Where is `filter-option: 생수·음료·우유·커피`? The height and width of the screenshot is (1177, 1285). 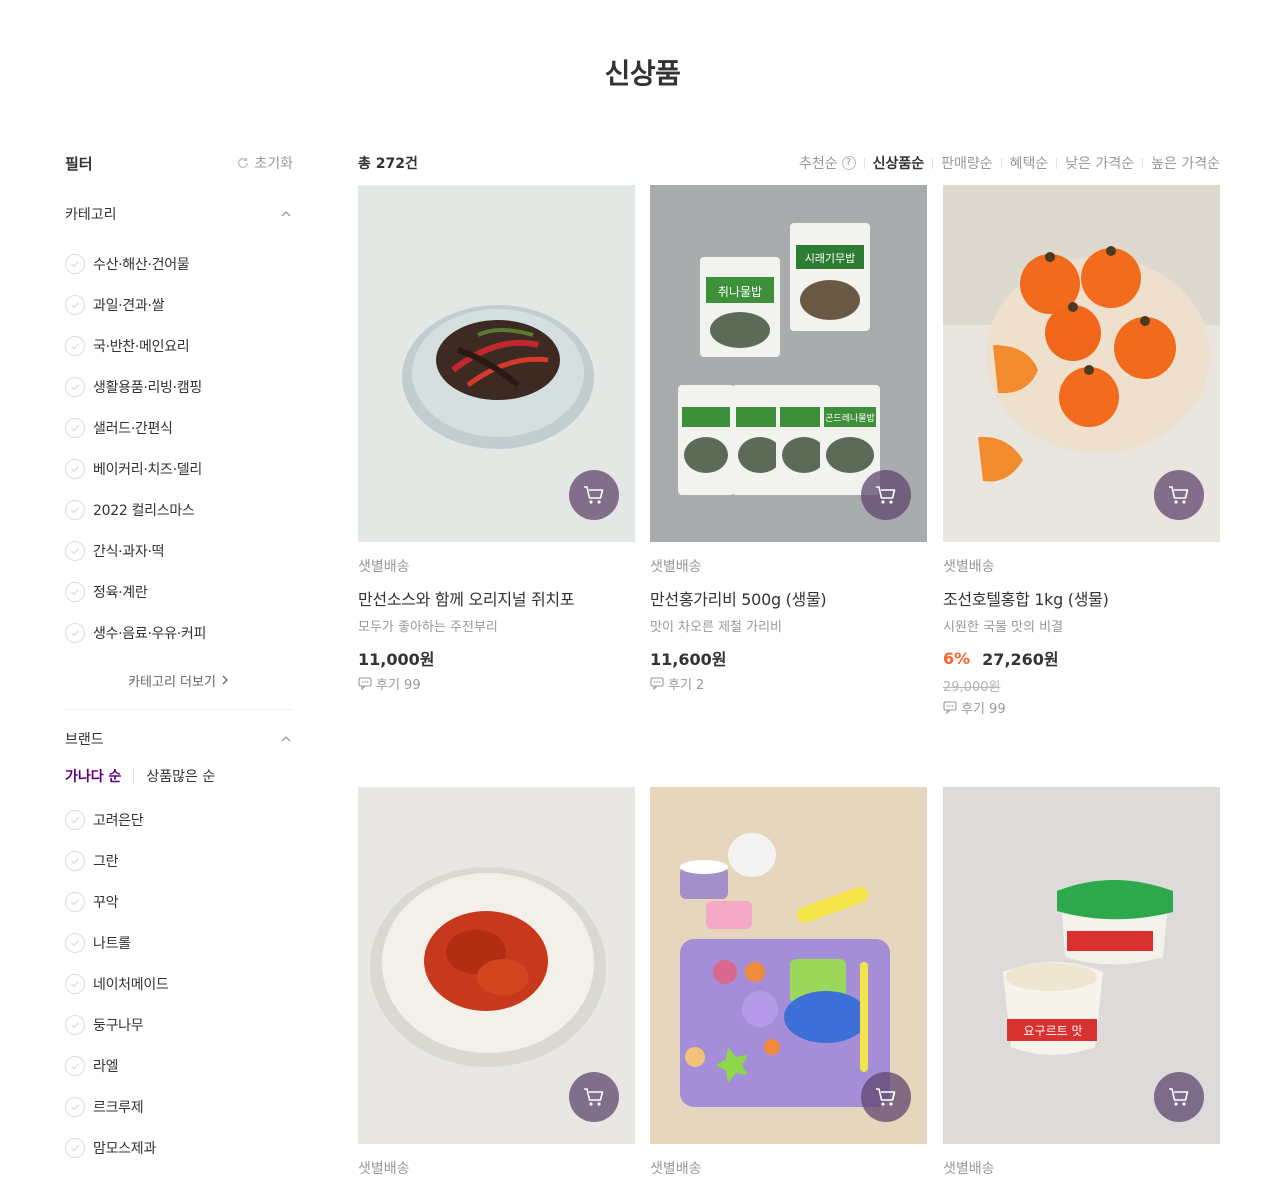
filter-option: 생수·음료·우유·커피 is located at coordinates (179, 632).